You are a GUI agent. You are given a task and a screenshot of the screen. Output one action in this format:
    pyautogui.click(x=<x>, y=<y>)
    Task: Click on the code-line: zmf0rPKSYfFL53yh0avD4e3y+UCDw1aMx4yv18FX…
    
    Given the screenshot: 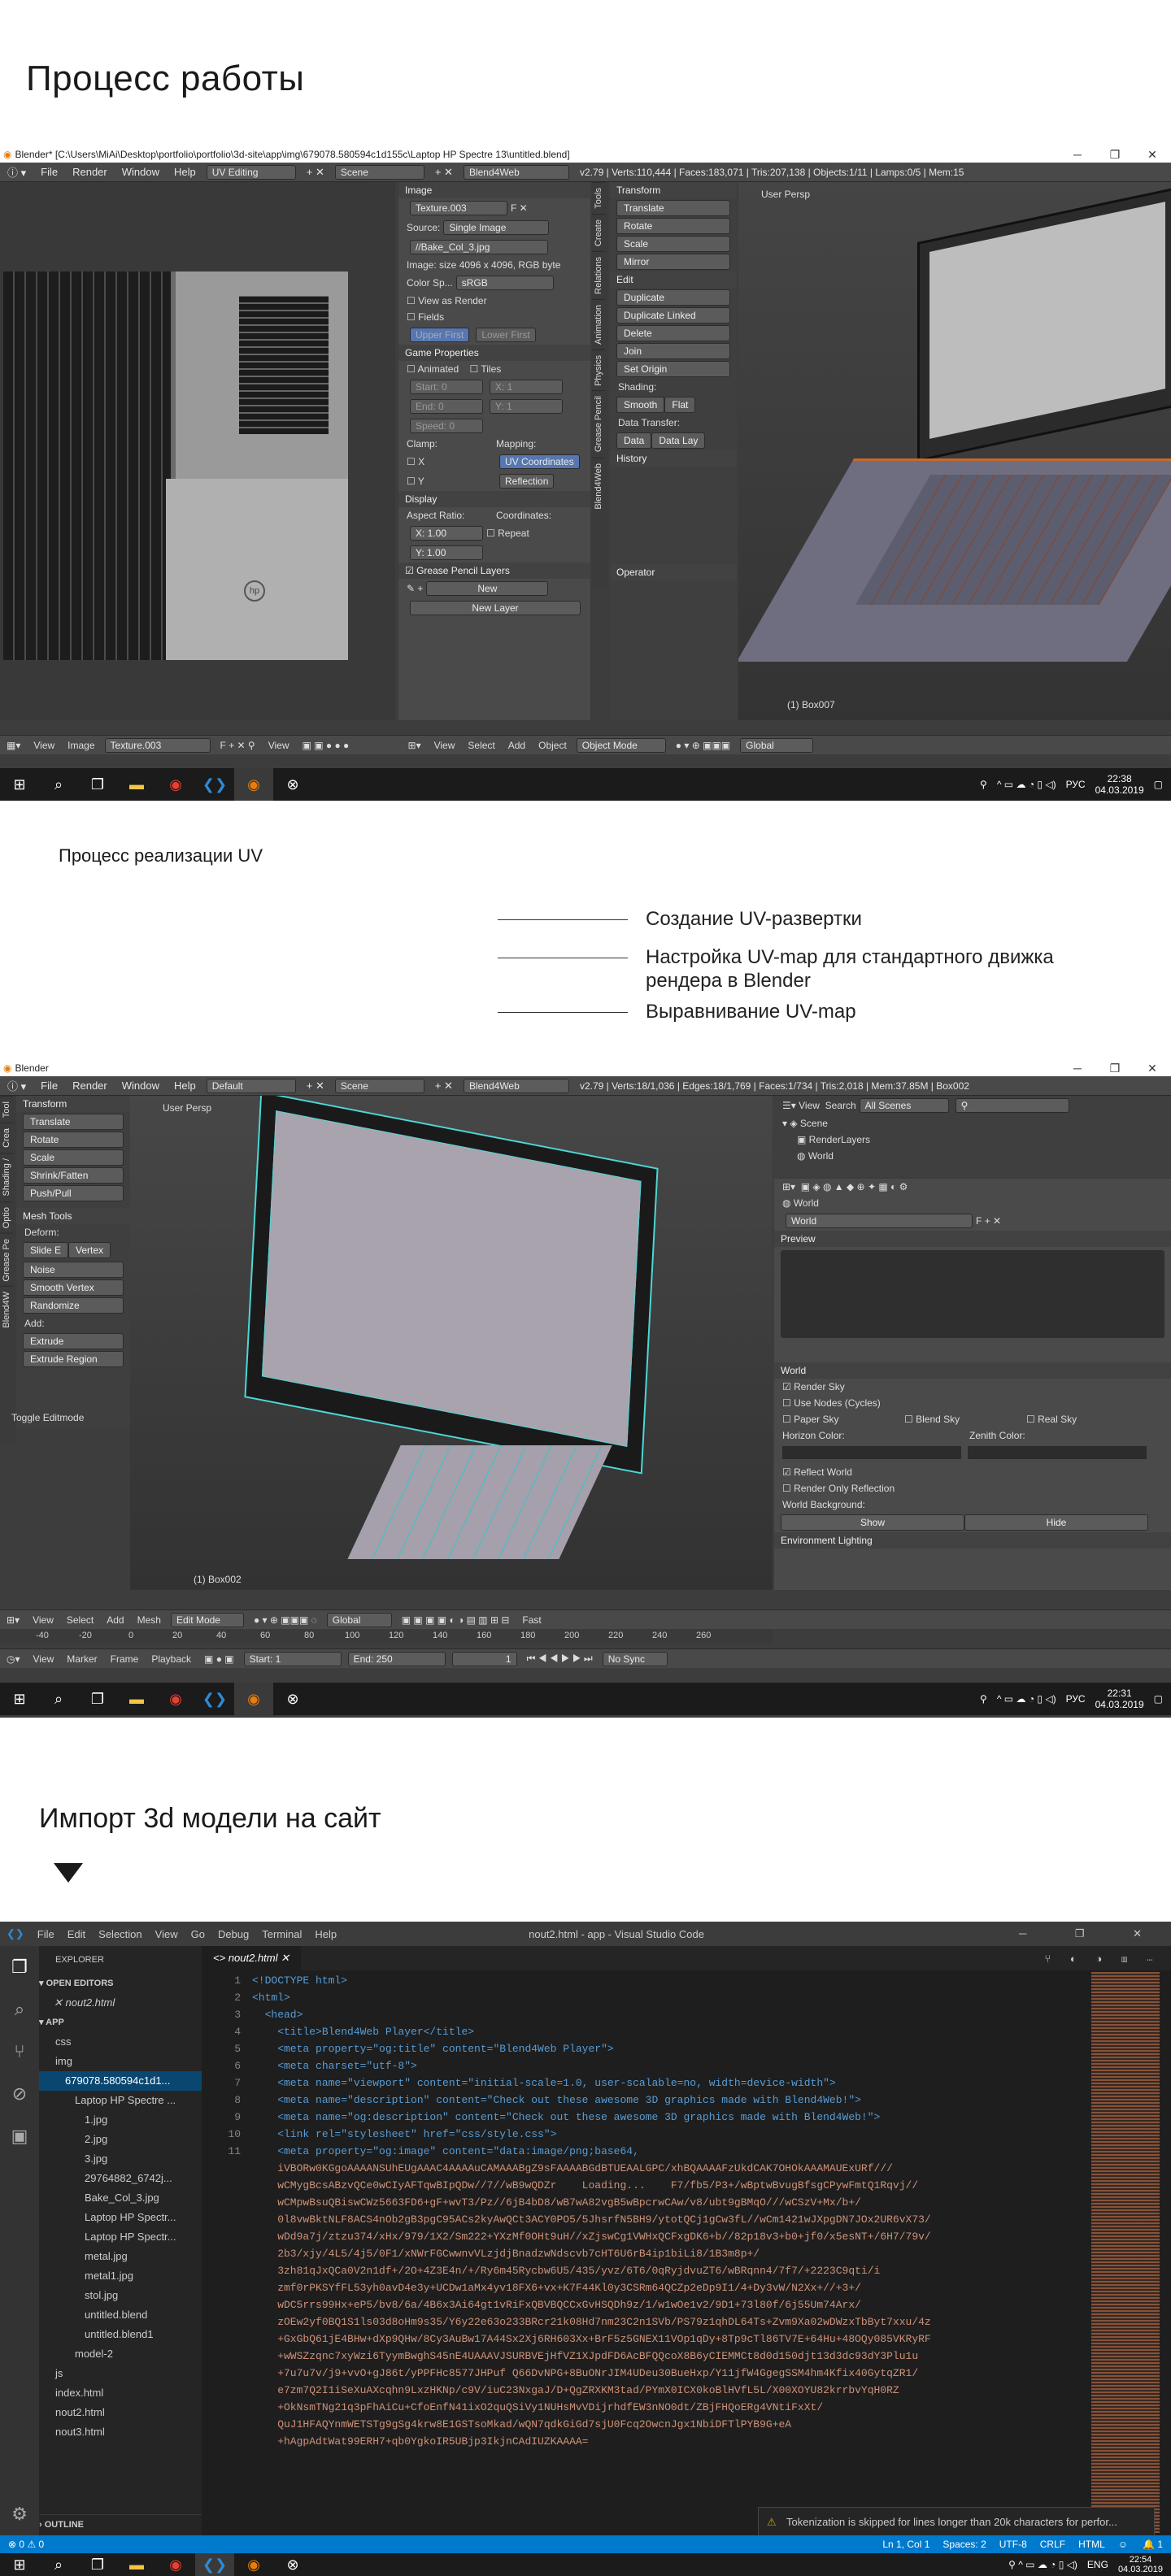 What is the action you would take?
    pyautogui.click(x=645, y=2287)
    